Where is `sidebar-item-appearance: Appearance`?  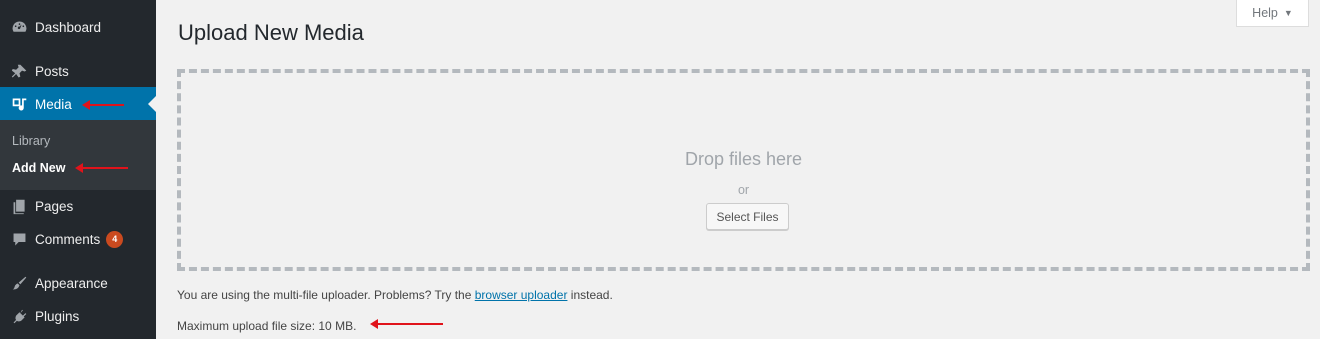 sidebar-item-appearance: Appearance is located at coordinates (78, 283).